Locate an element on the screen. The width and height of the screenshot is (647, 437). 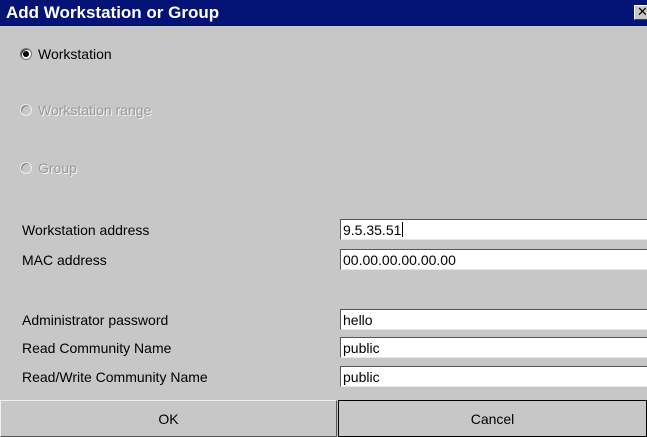
readwrite-community-value: public is located at coordinates (361, 377).